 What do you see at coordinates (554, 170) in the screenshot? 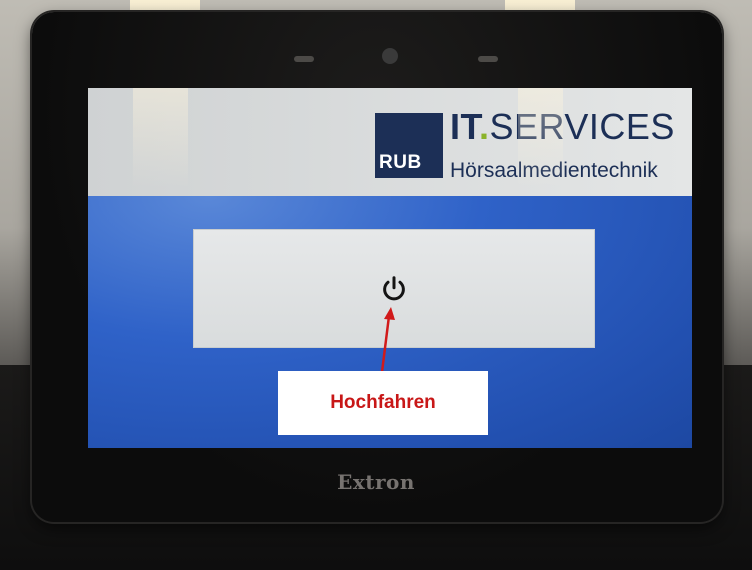
I see `header-subtitle: Hörsaalmedientechnik` at bounding box center [554, 170].